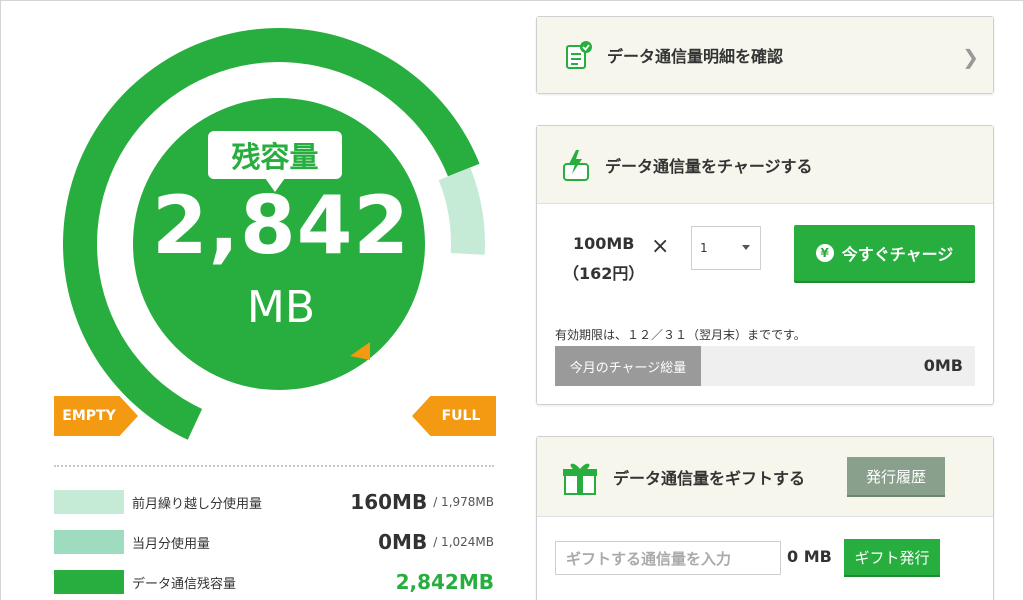 The image size is (1024, 600). What do you see at coordinates (765, 518) in the screenshot?
I see `gift-card: データ通信量をギフトする 発行履歴 ギフトする通信量を入力 0 MB ギフト発行` at bounding box center [765, 518].